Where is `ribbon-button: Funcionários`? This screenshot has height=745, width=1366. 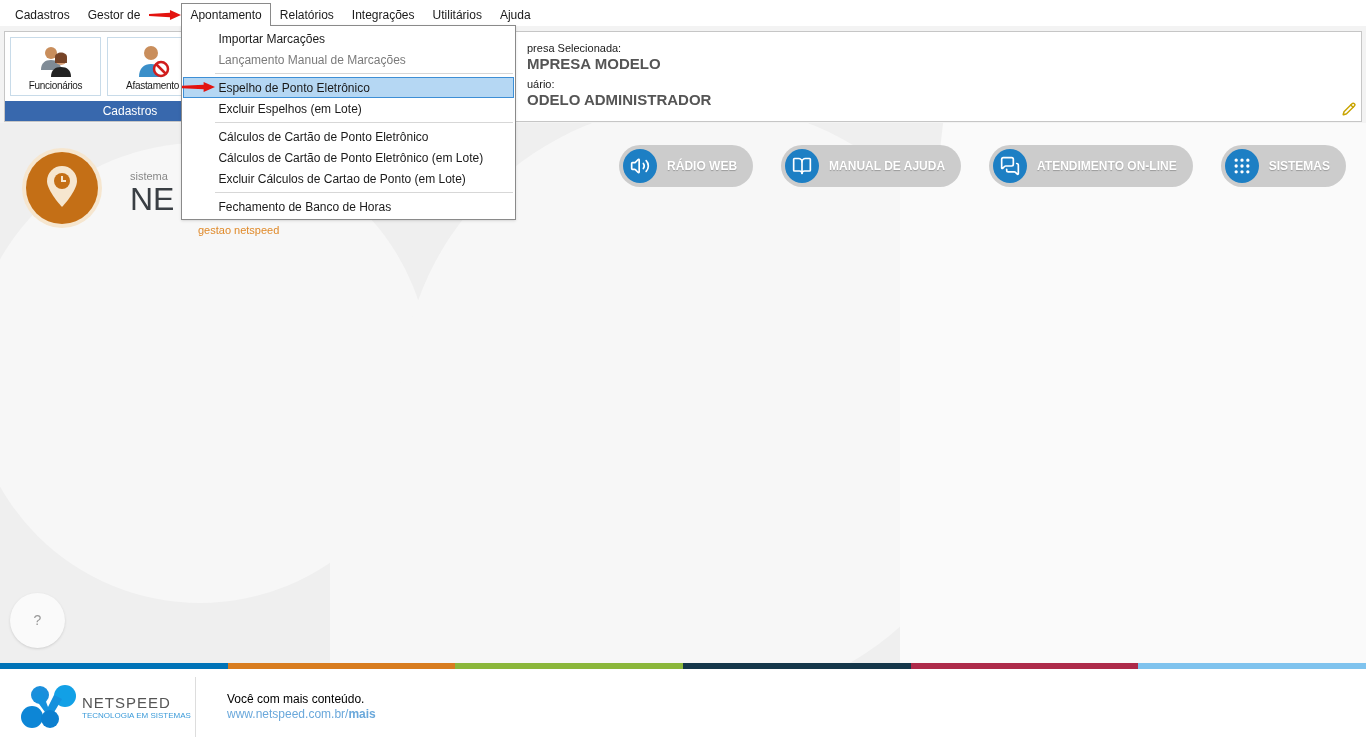 ribbon-button: Funcionários is located at coordinates (55, 66).